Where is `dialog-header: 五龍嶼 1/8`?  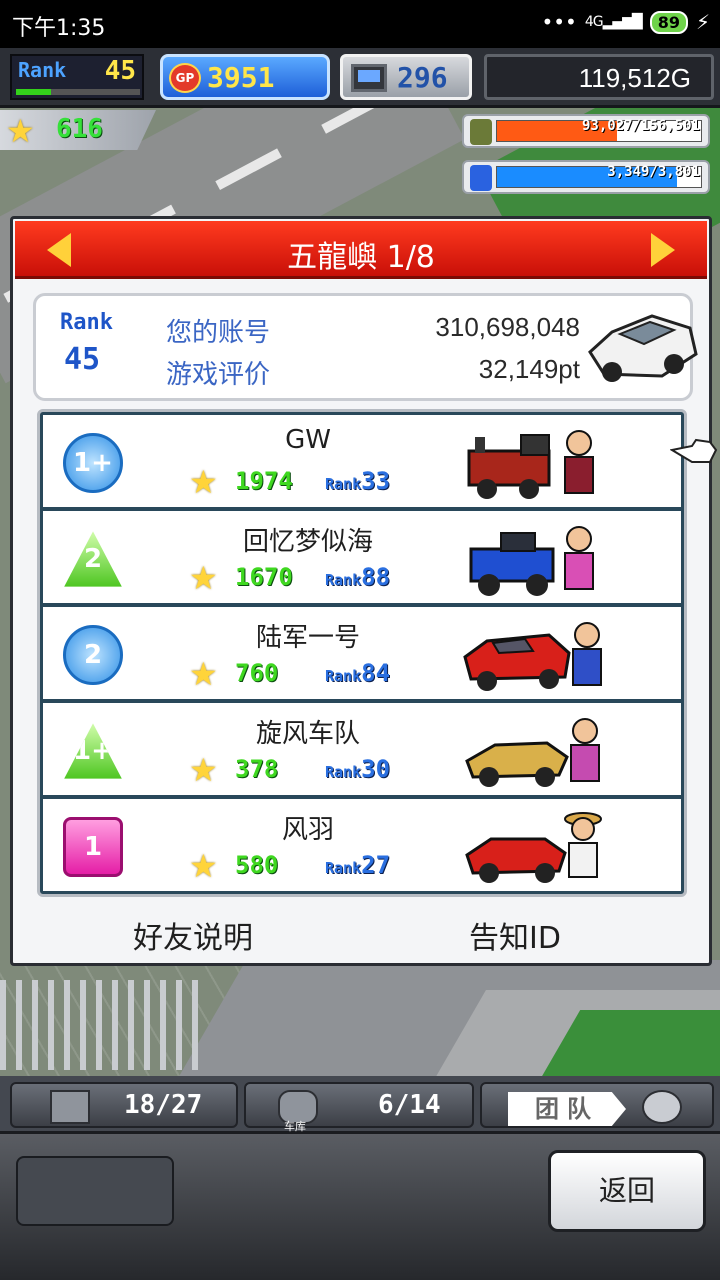 dialog-header: 五龍嶼 1/8 is located at coordinates (361, 250).